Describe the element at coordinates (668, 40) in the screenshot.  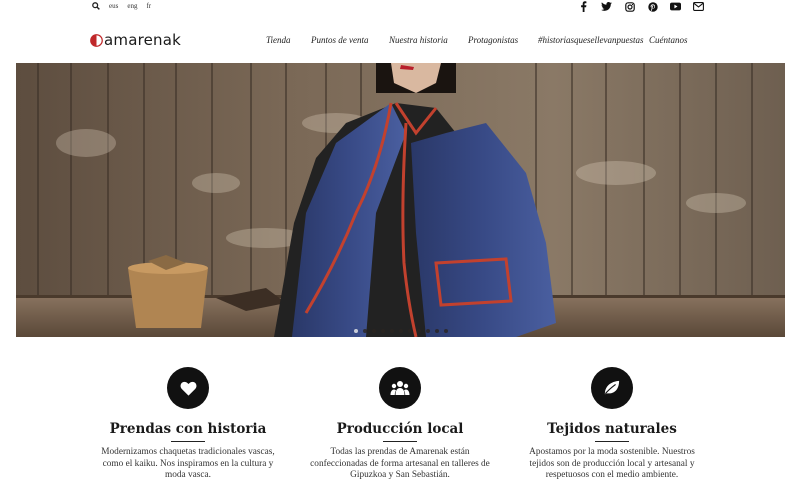
I see `nav-item-cuentanos: Cuéntanos` at that location.